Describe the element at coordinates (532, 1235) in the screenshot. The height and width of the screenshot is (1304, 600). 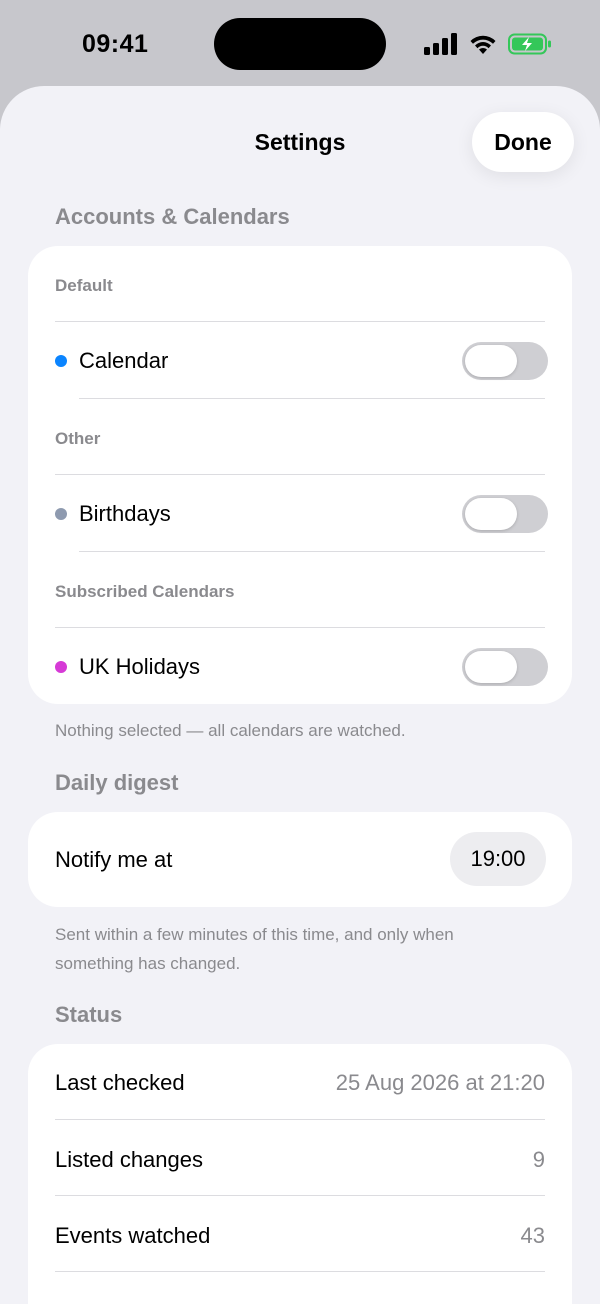
I see `status-row-value: 43` at that location.